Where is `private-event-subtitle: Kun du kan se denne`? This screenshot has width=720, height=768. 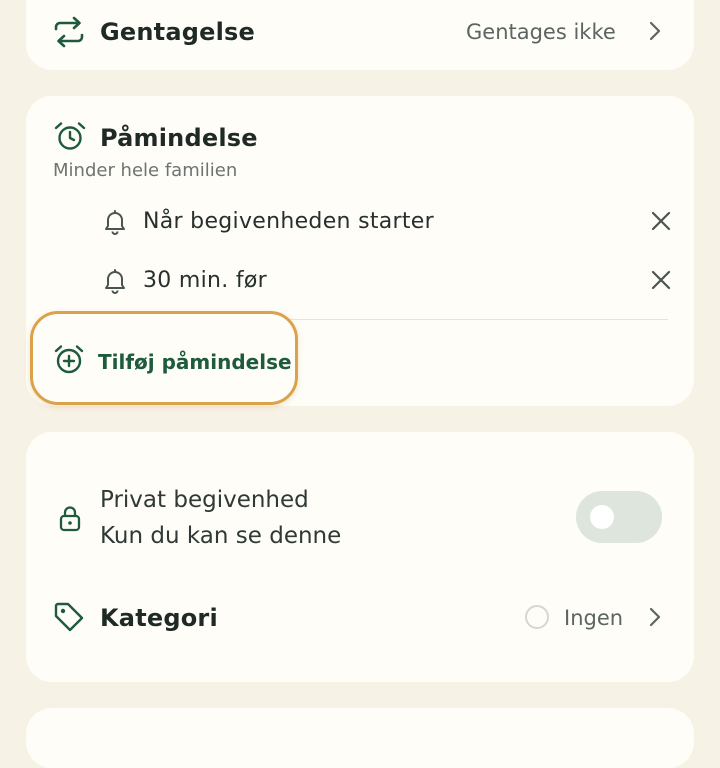 private-event-subtitle: Kun du kan se denne is located at coordinates (221, 536).